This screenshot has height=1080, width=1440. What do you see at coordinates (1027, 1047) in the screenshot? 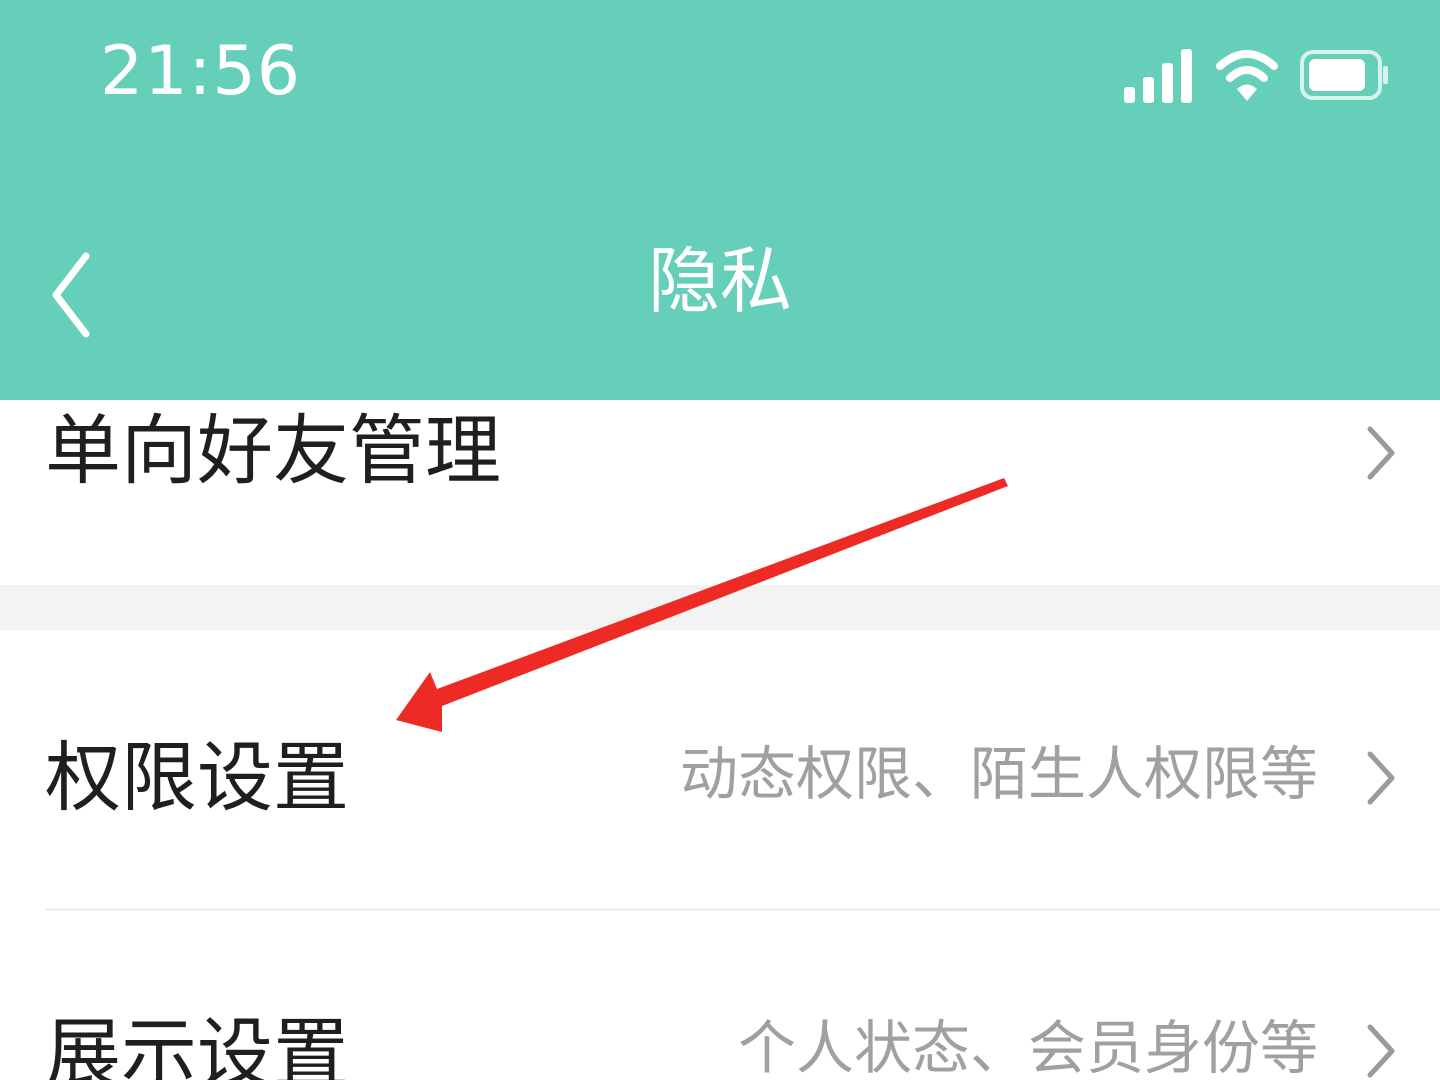
I see `list-item-hint: 个人状态、会员身份等` at bounding box center [1027, 1047].